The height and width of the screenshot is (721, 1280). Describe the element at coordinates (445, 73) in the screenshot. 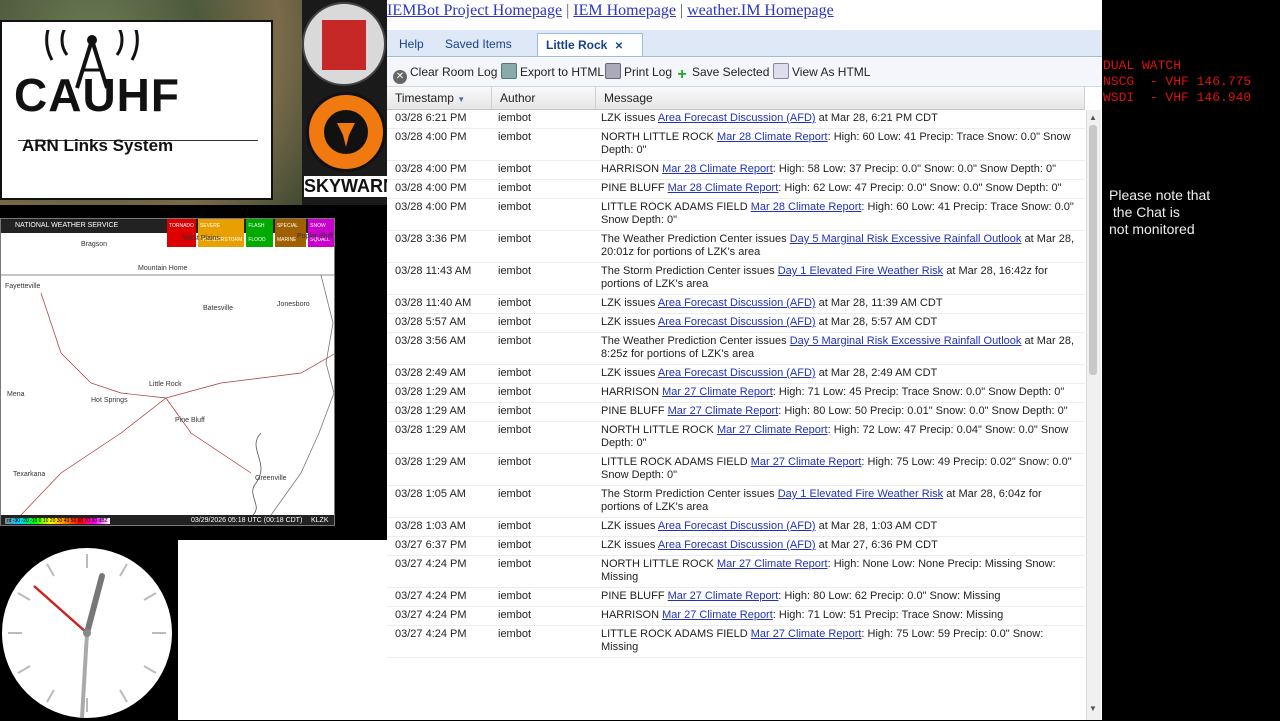

I see `clear-room-log-button: ✕ Clear Room Log` at that location.